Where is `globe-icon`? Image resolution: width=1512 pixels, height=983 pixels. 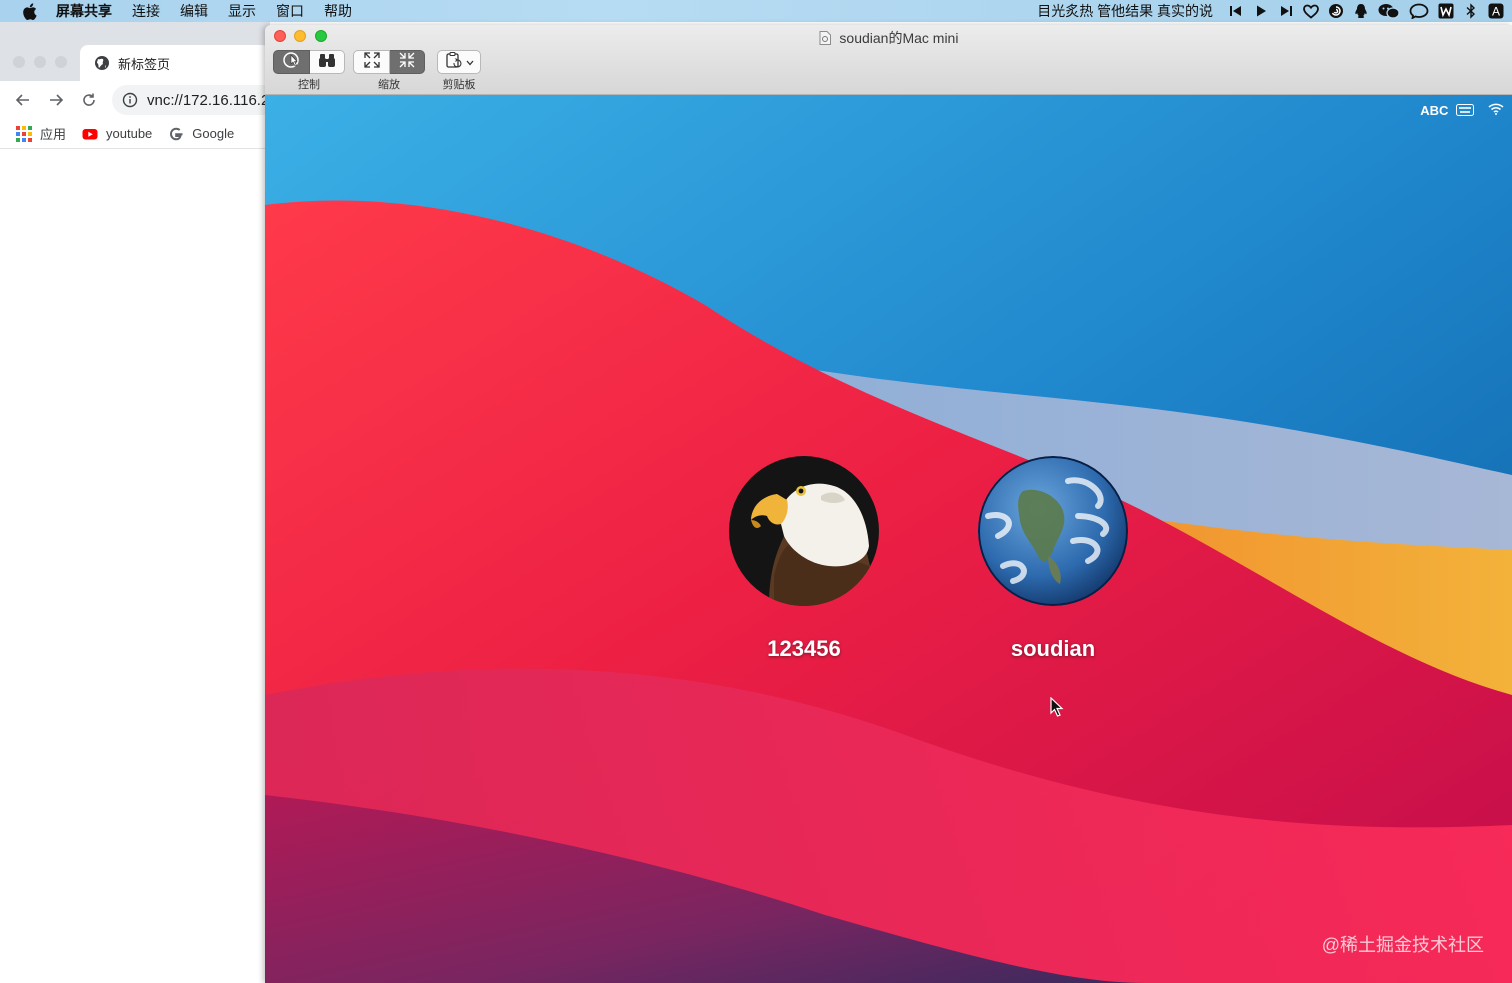 globe-icon is located at coordinates (102, 63).